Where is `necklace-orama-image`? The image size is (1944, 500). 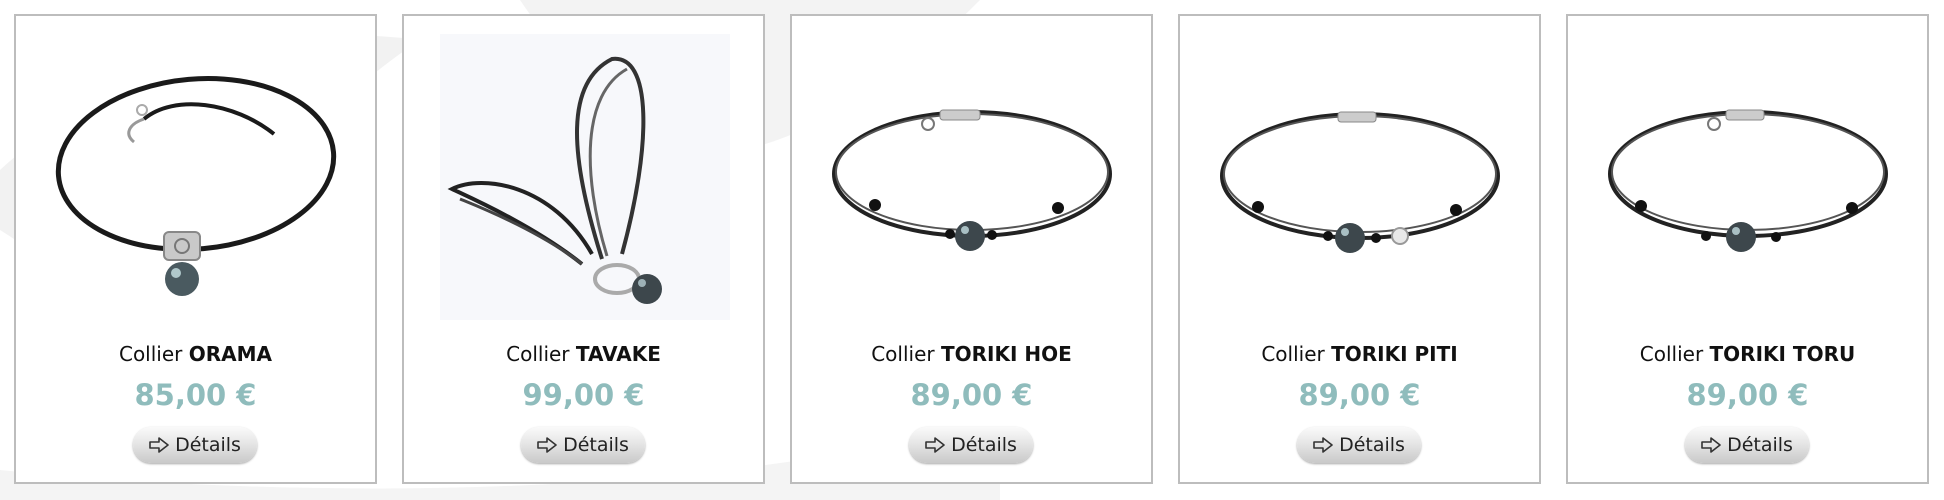 necklace-orama-image is located at coordinates (195, 174).